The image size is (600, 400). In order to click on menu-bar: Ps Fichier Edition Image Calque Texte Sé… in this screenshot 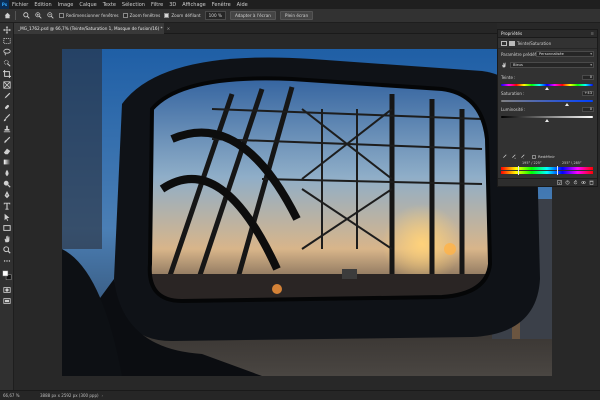, I will do `click(300, 4)`.